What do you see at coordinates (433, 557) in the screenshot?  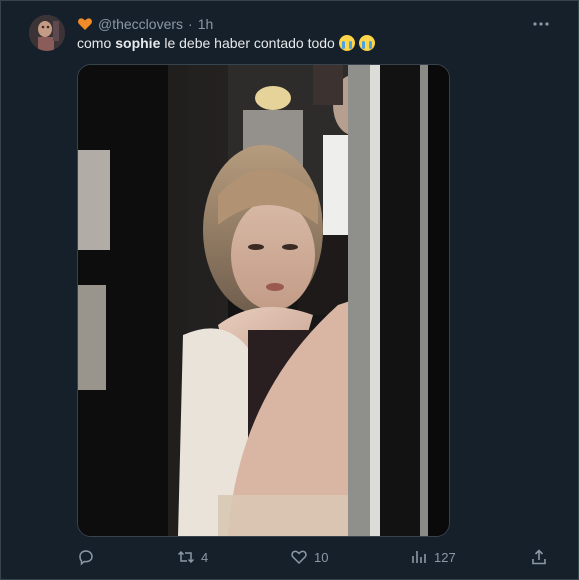 I see `views-button: 127` at bounding box center [433, 557].